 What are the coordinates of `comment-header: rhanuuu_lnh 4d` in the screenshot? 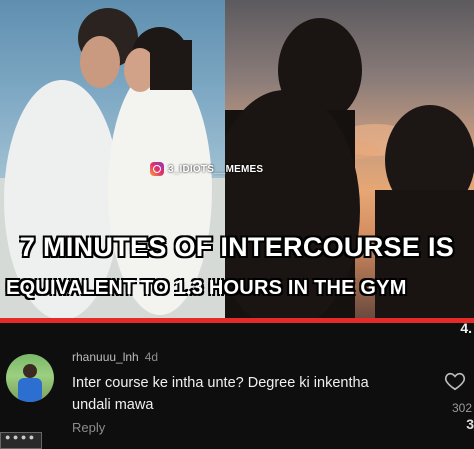 It's located at (115, 357).